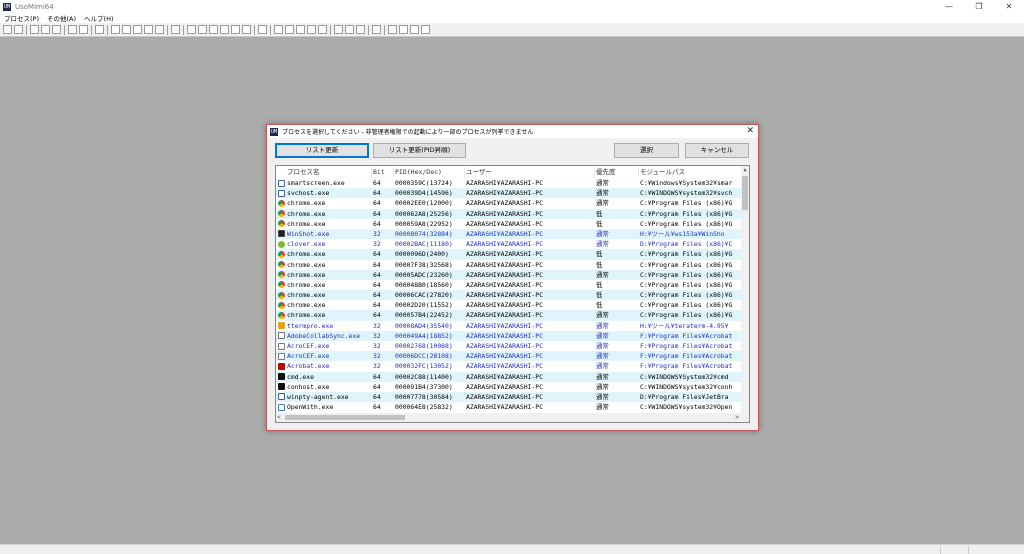 Image resolution: width=1024 pixels, height=554 pixels. I want to click on grid-icon, so click(175, 29).